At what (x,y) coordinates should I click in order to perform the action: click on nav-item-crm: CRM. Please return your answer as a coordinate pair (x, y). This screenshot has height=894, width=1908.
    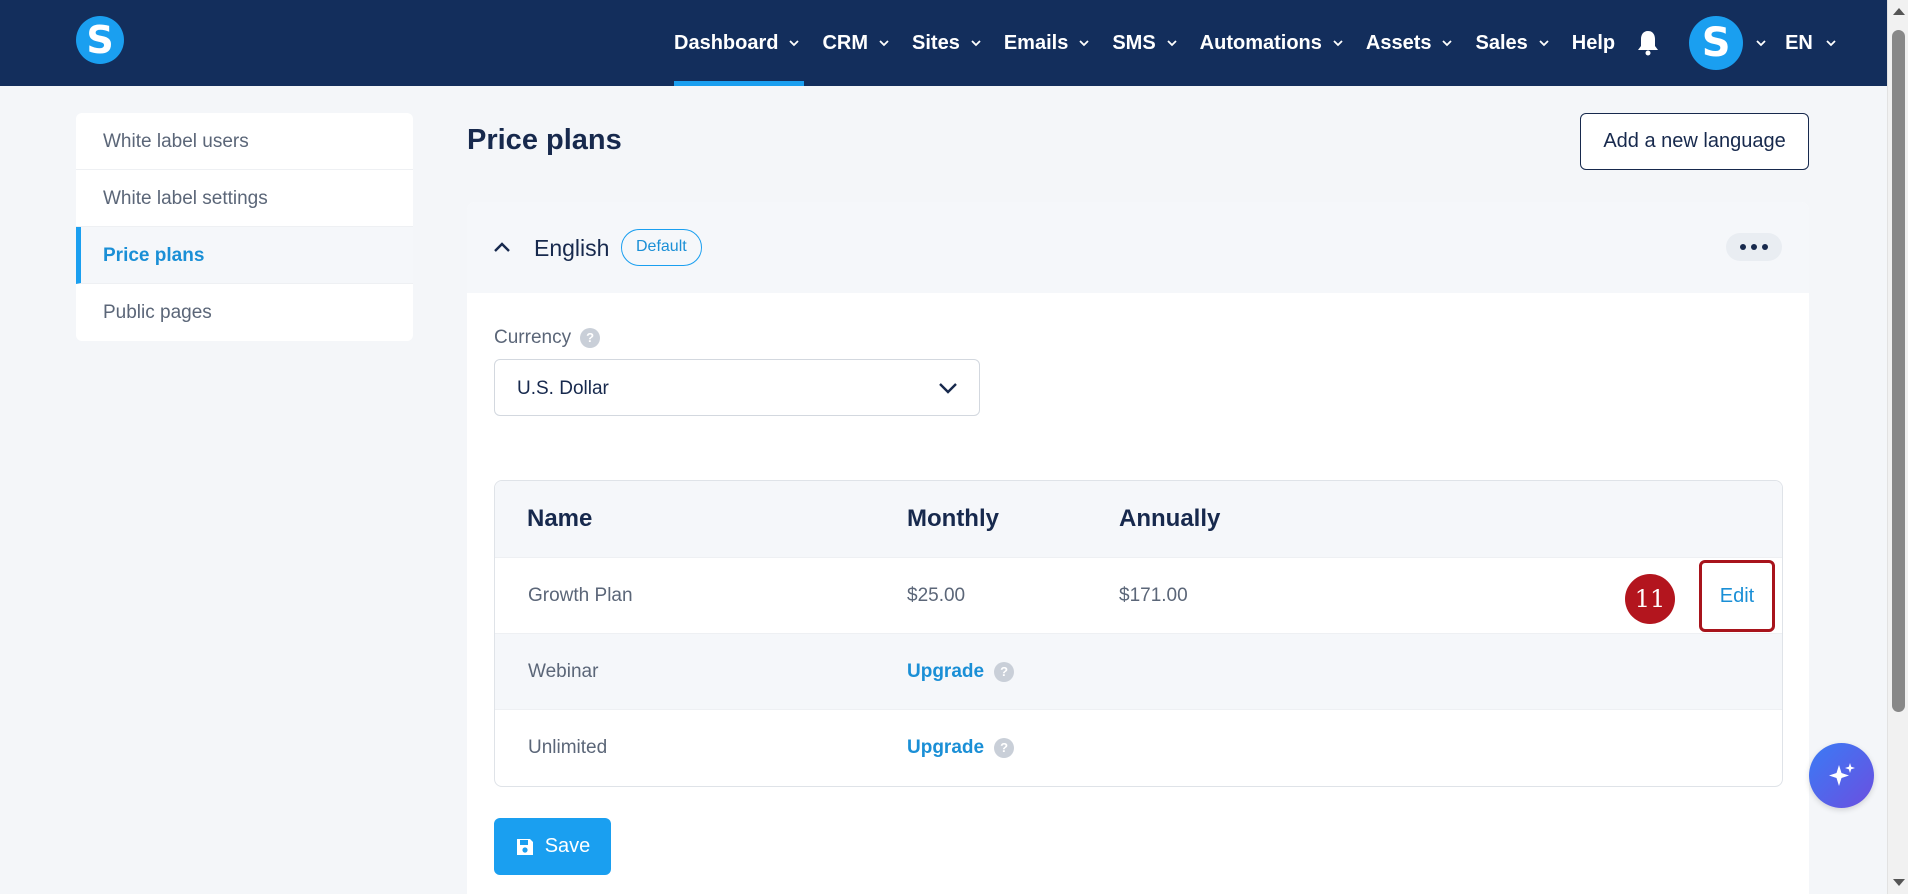
    Looking at the image, I should click on (856, 43).